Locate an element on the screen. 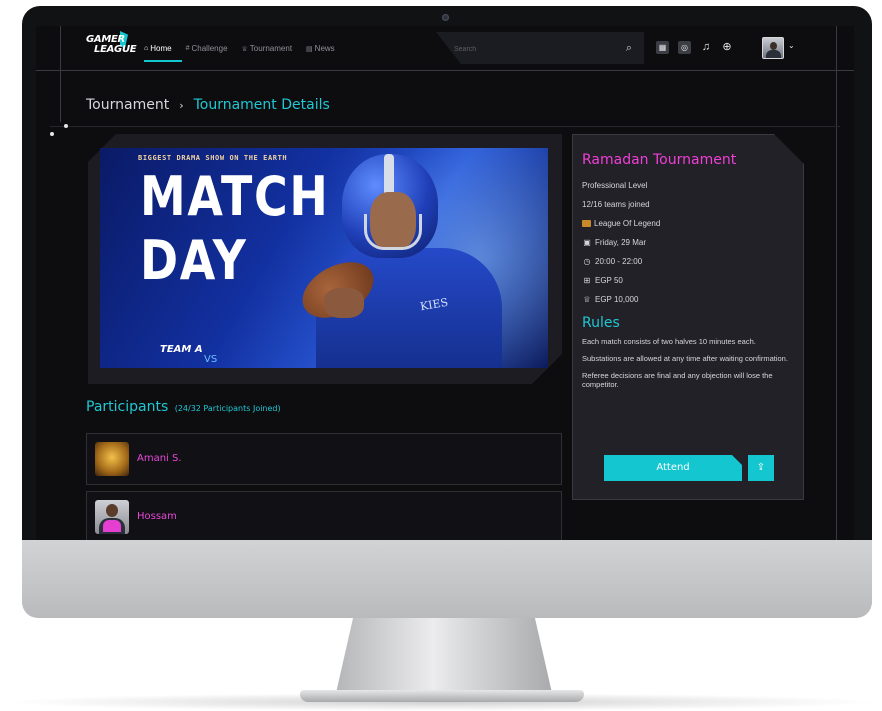 The image size is (882, 711). calendar-icon: ▦ is located at coordinates (662, 47).